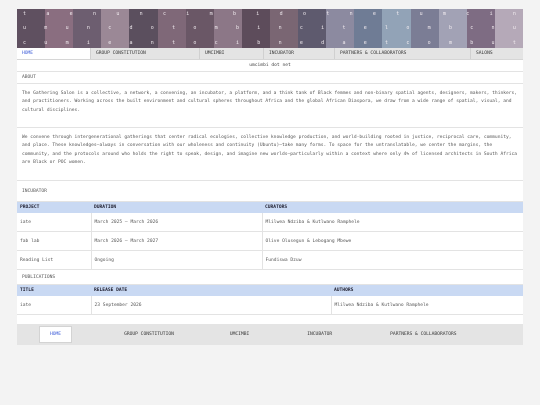 The image size is (540, 405). Describe the element at coordinates (270, 14) in the screenshot. I see `banner-text-row: taenuncimbidotnetumcin` at that location.